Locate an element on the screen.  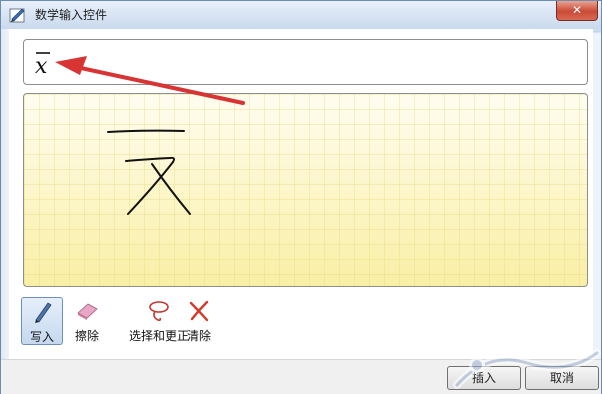
preview-variable: x is located at coordinates (41, 66).